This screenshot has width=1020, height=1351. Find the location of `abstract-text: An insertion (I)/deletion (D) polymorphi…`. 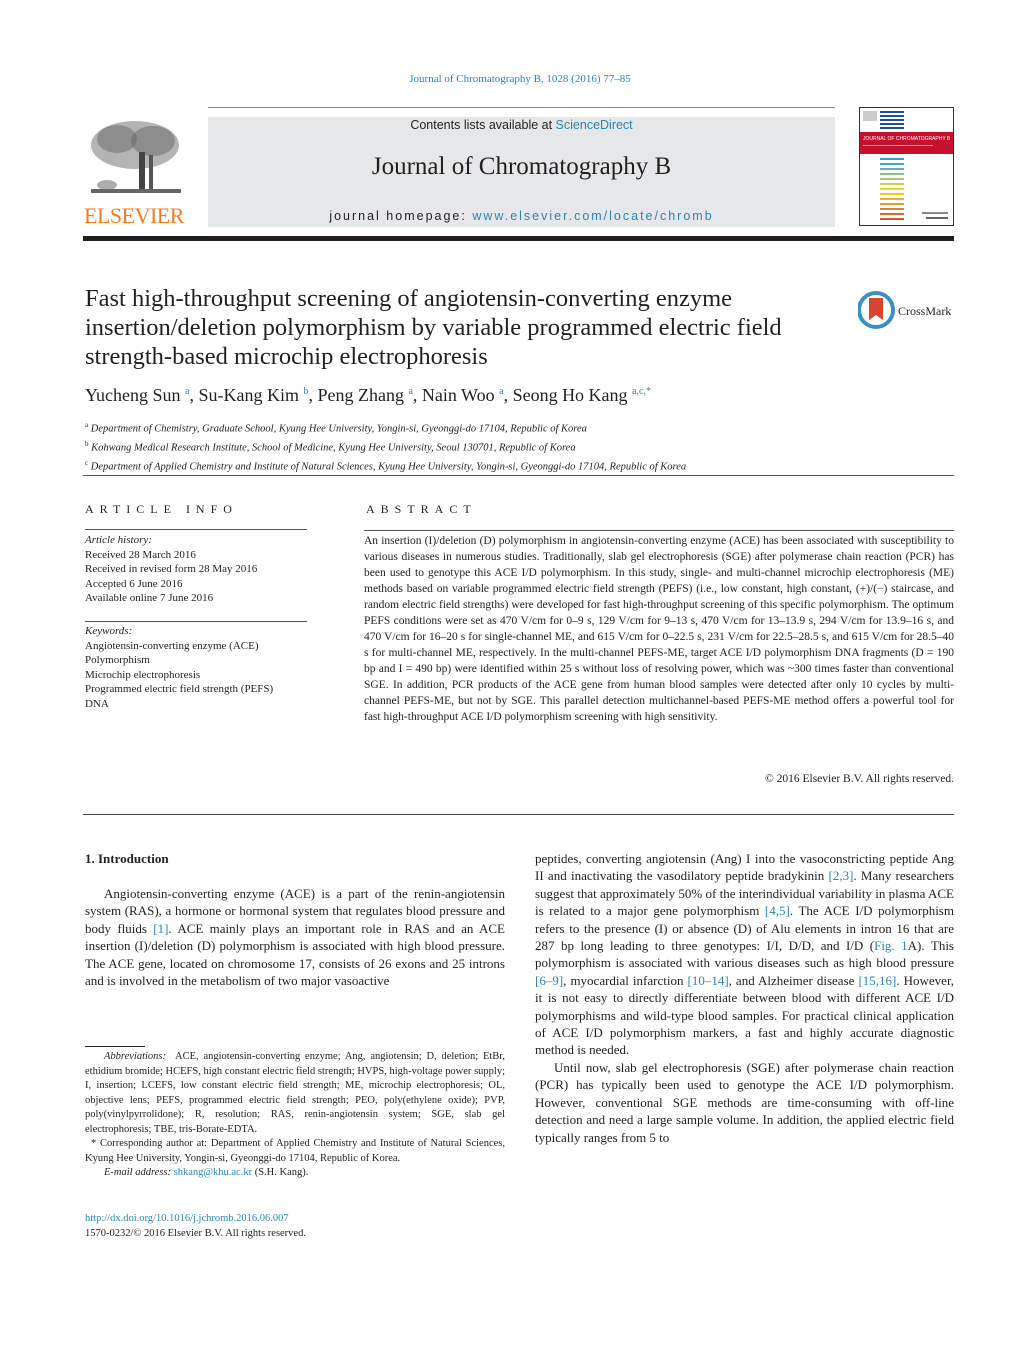

abstract-text: An insertion (I)/deletion (D) polymorphi… is located at coordinates (659, 629).